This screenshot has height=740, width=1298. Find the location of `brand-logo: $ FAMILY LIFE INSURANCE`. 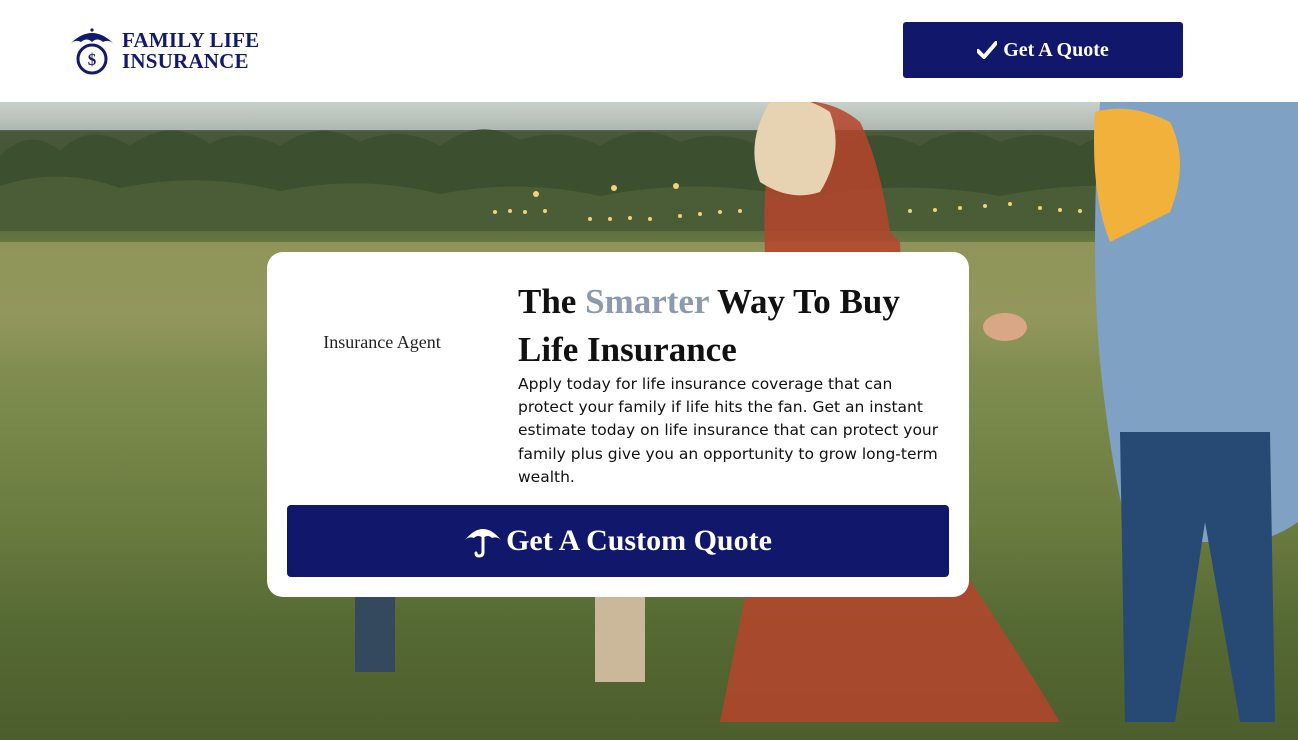

brand-logo: $ FAMILY LIFE INSURANCE is located at coordinates (163, 51).